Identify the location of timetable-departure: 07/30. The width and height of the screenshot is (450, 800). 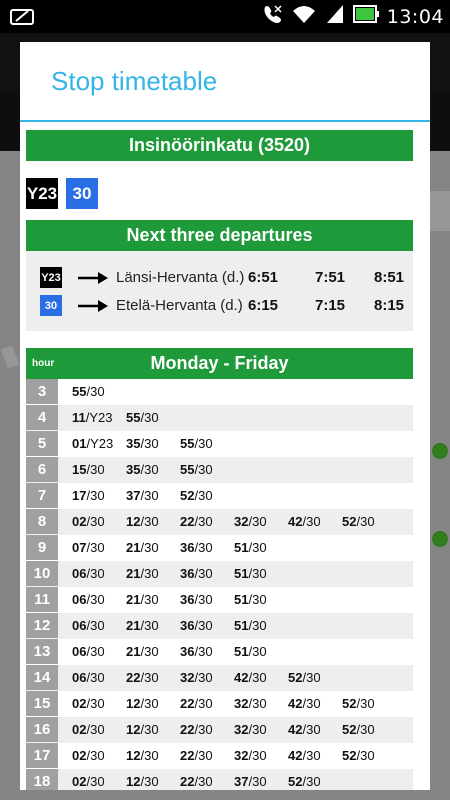
(88, 547).